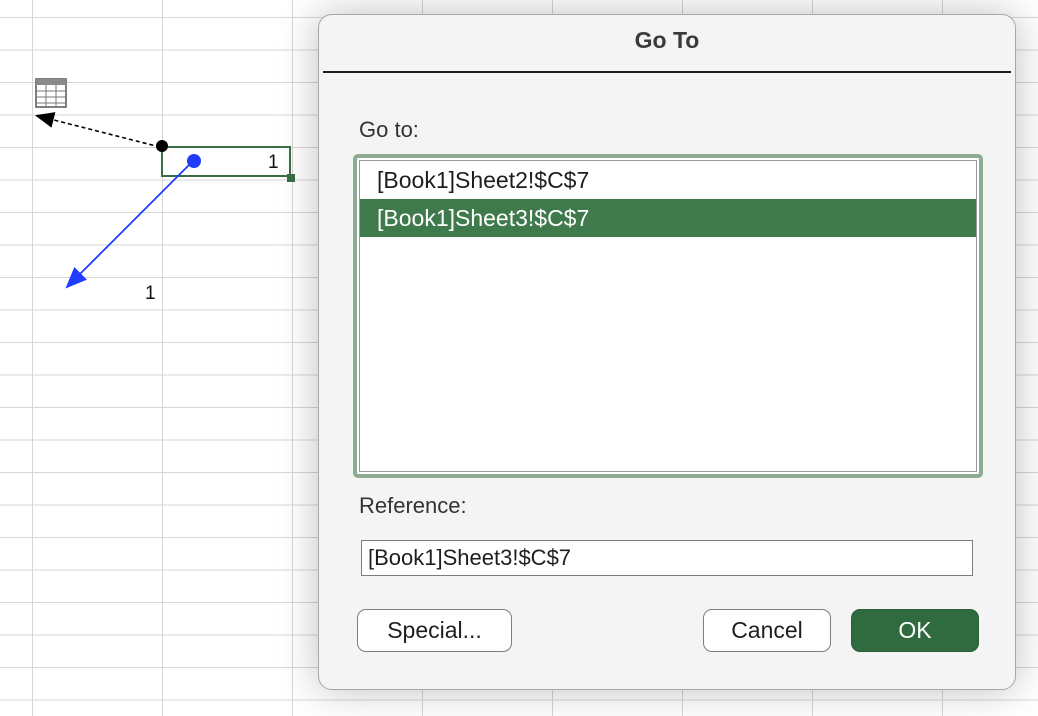 The width and height of the screenshot is (1038, 716). What do you see at coordinates (389, 129) in the screenshot?
I see `go-to-label: Go to:` at bounding box center [389, 129].